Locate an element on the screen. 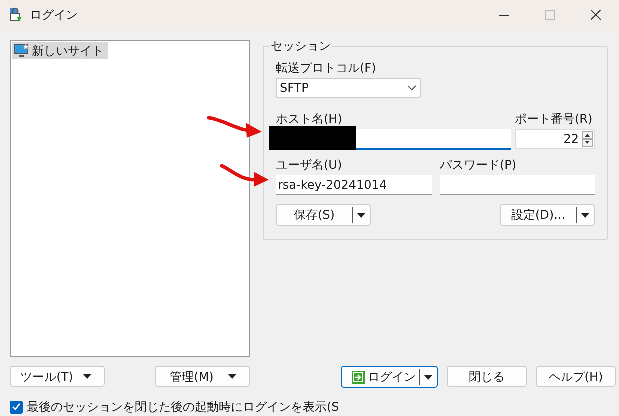 This screenshot has height=416, width=619. manage-button: 管理(M) is located at coordinates (202, 376).